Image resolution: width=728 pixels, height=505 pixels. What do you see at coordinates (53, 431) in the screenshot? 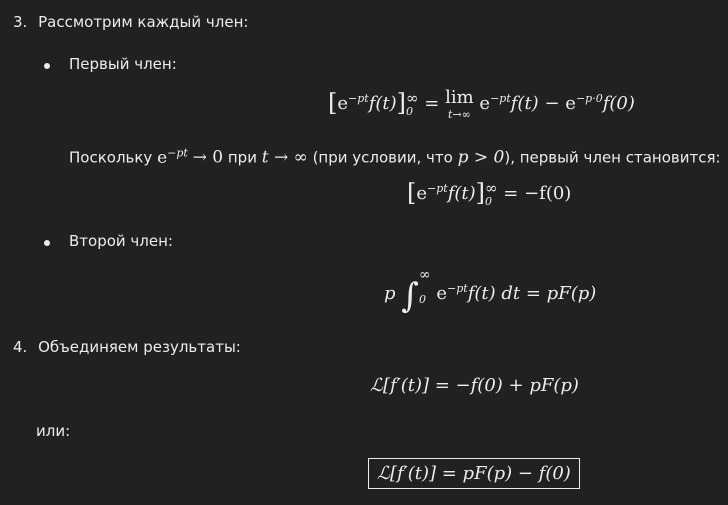
I see `or-label: или:` at bounding box center [53, 431].